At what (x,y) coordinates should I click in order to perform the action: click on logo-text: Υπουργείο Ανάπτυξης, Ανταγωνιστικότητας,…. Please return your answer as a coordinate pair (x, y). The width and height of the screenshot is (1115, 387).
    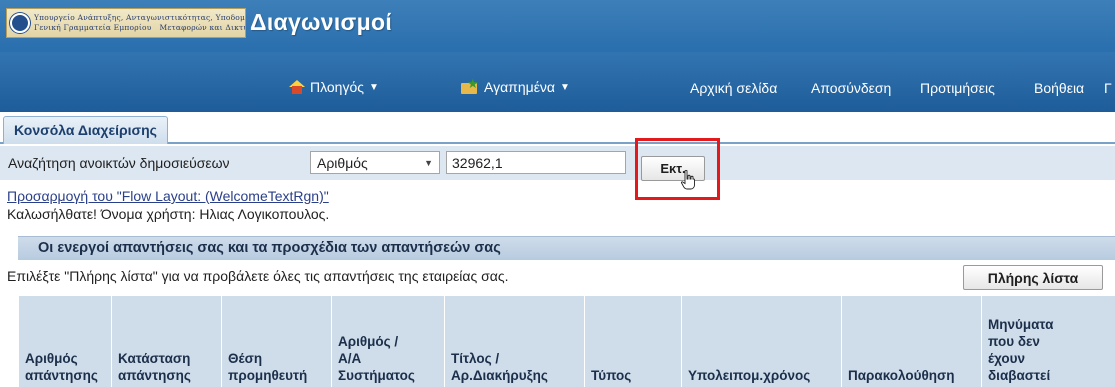
    Looking at the image, I should click on (139, 23).